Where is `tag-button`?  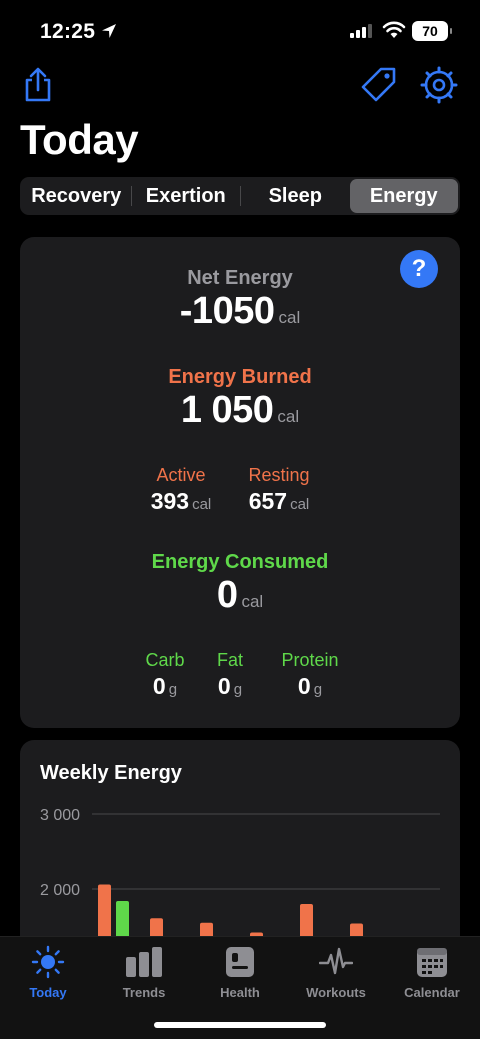
tag-button is located at coordinates (378, 85).